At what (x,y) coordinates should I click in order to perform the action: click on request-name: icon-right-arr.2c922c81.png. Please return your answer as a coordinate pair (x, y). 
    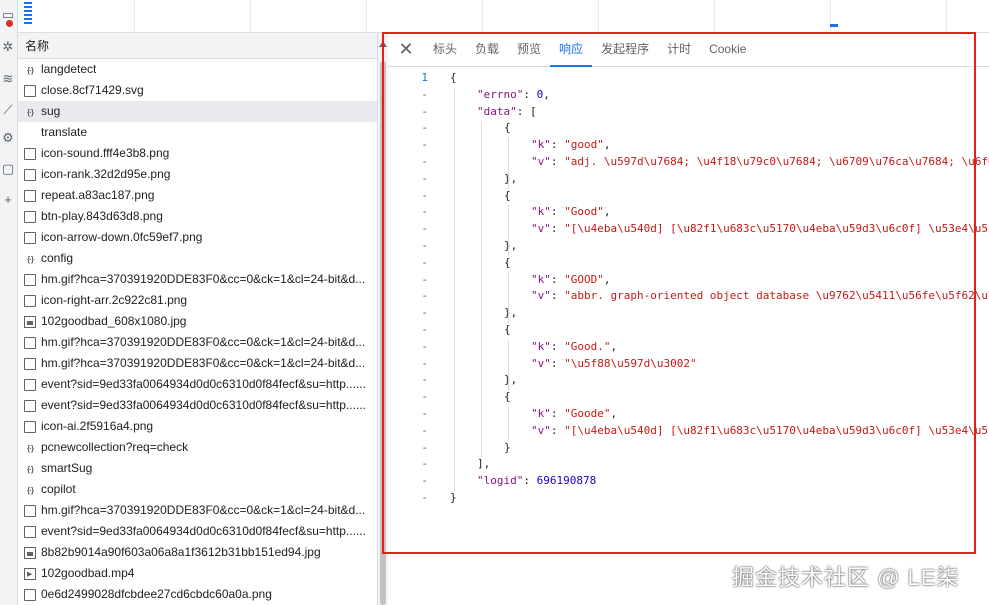
    Looking at the image, I should click on (114, 300).